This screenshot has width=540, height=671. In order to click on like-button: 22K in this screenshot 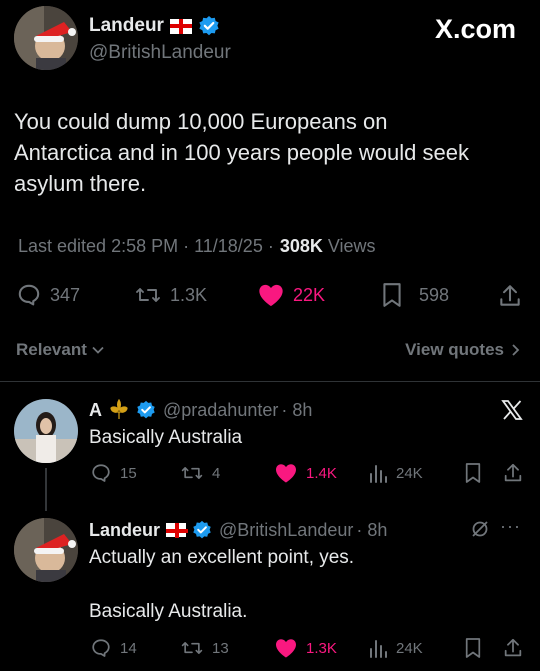, I will do `click(291, 295)`.